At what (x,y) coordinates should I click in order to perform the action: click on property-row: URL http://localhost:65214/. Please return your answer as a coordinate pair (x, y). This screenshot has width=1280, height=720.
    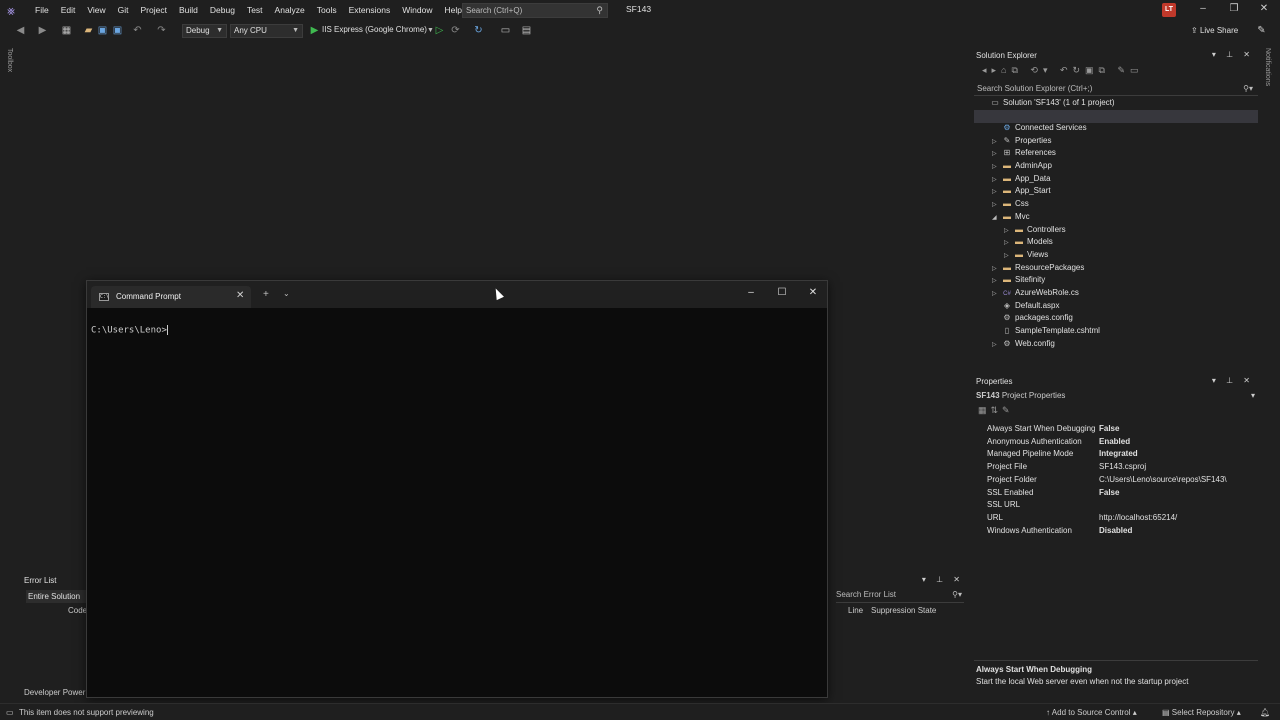
    Looking at the image, I should click on (1116, 518).